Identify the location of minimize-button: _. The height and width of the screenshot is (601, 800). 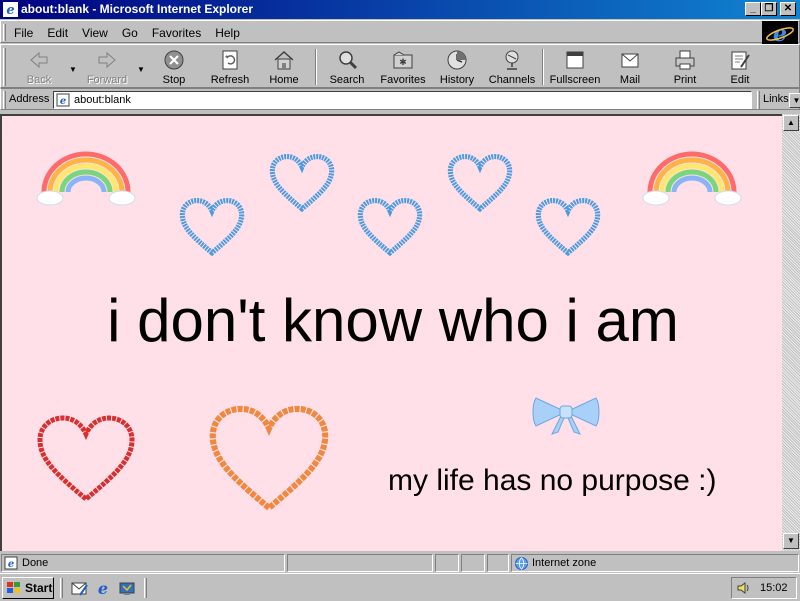
(753, 9).